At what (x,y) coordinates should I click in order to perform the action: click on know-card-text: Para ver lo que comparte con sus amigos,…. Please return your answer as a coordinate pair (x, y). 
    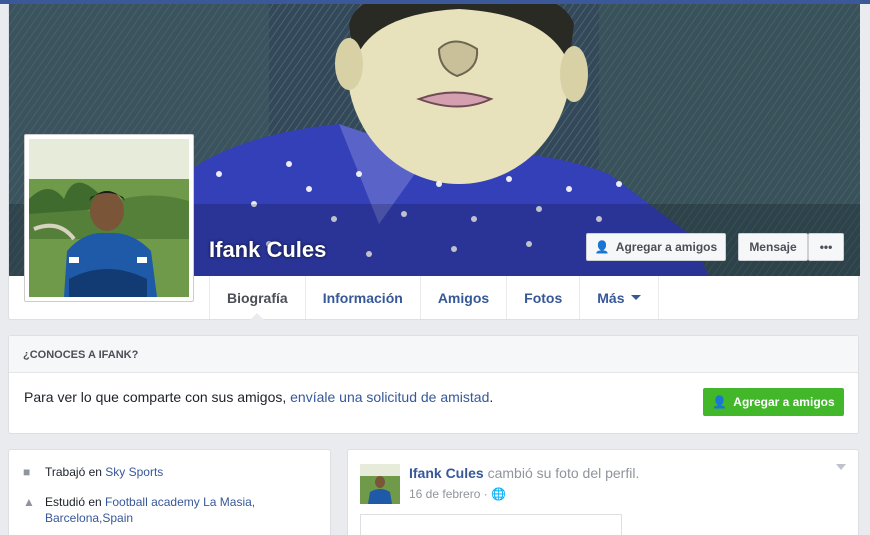
    Looking at the image, I should click on (259, 397).